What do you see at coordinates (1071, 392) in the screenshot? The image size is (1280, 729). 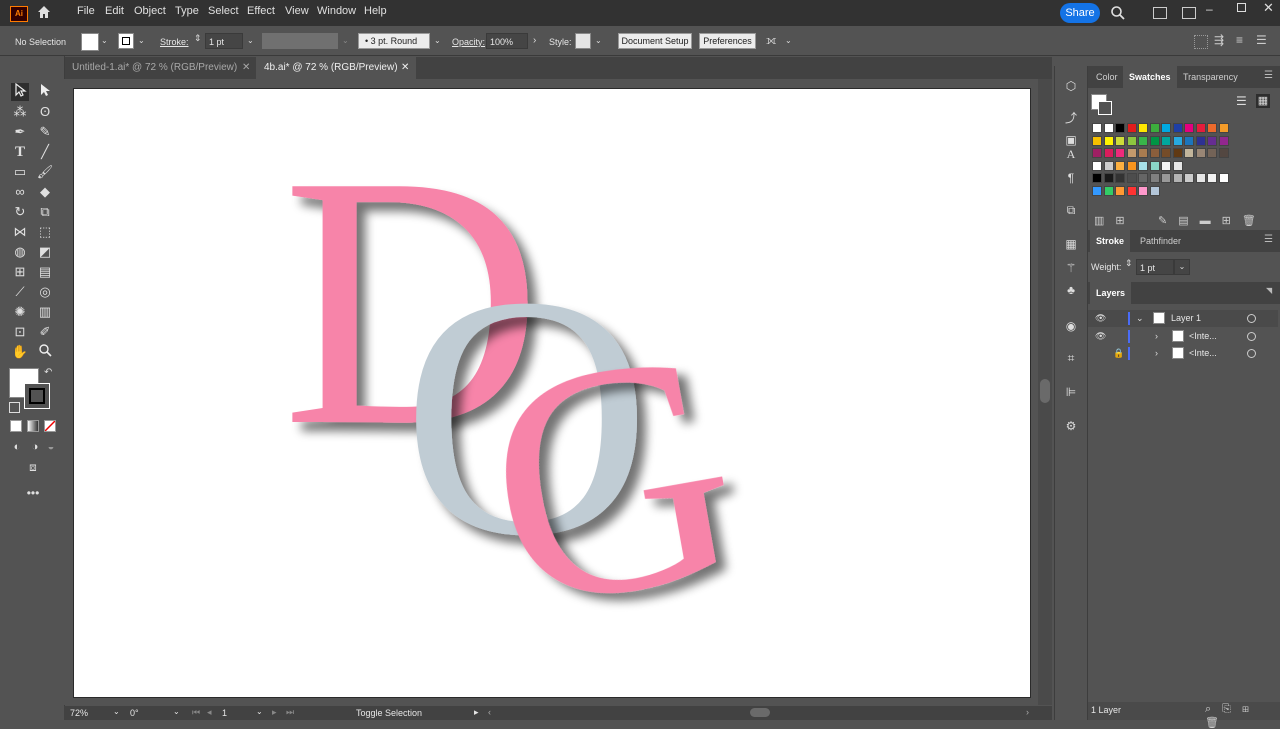 I see `align-panel-icon: ⊫` at bounding box center [1071, 392].